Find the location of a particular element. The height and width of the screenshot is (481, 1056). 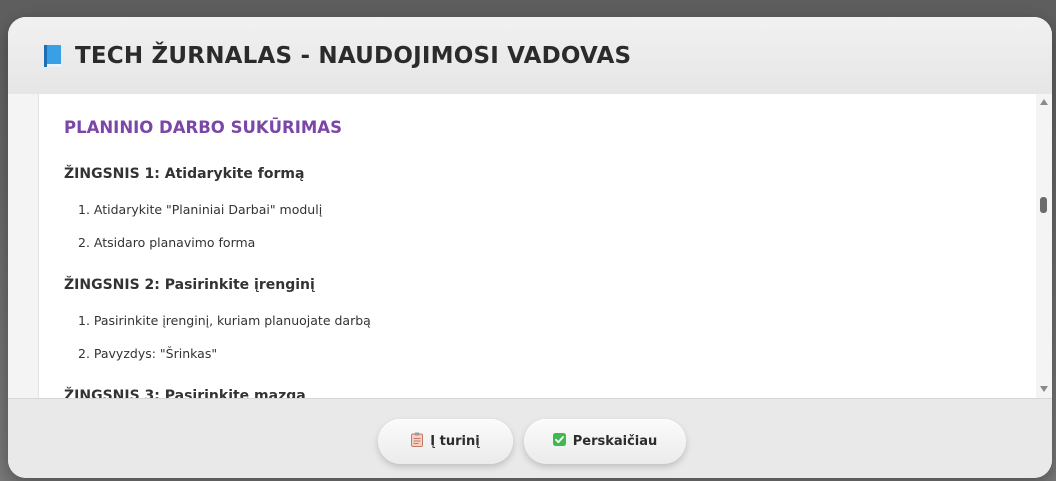

step-heading: ŽINGSNIS 1: Atidarykite formą is located at coordinates (184, 174).